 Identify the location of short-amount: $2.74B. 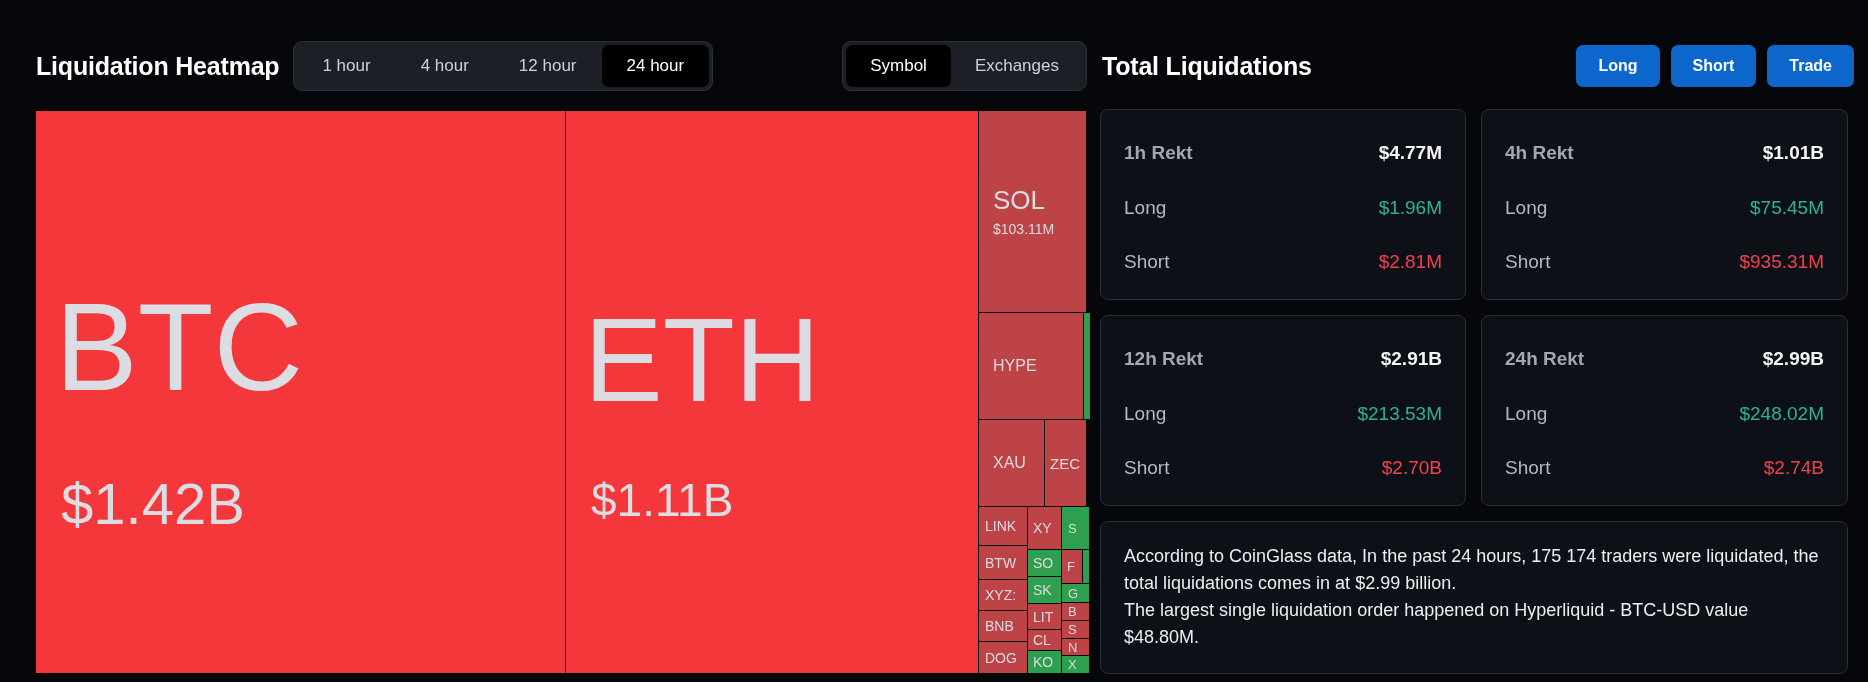
(1793, 468).